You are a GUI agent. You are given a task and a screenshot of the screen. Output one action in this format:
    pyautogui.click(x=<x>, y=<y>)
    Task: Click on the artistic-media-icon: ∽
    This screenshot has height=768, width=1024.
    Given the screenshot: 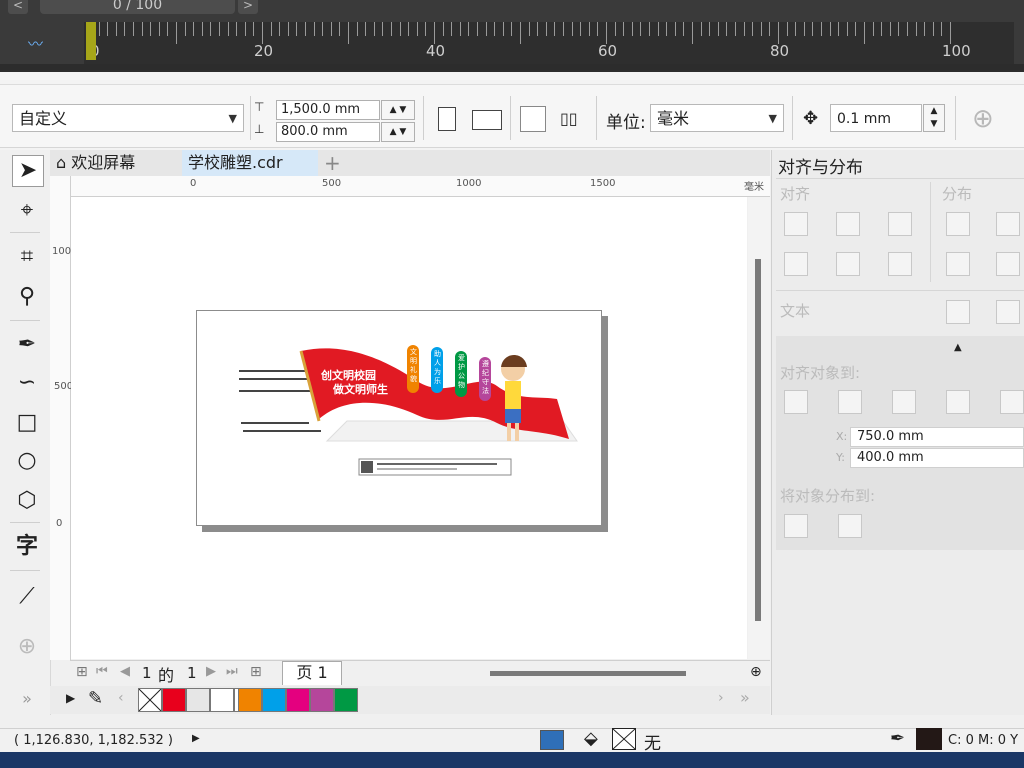 What is the action you would take?
    pyautogui.click(x=27, y=383)
    